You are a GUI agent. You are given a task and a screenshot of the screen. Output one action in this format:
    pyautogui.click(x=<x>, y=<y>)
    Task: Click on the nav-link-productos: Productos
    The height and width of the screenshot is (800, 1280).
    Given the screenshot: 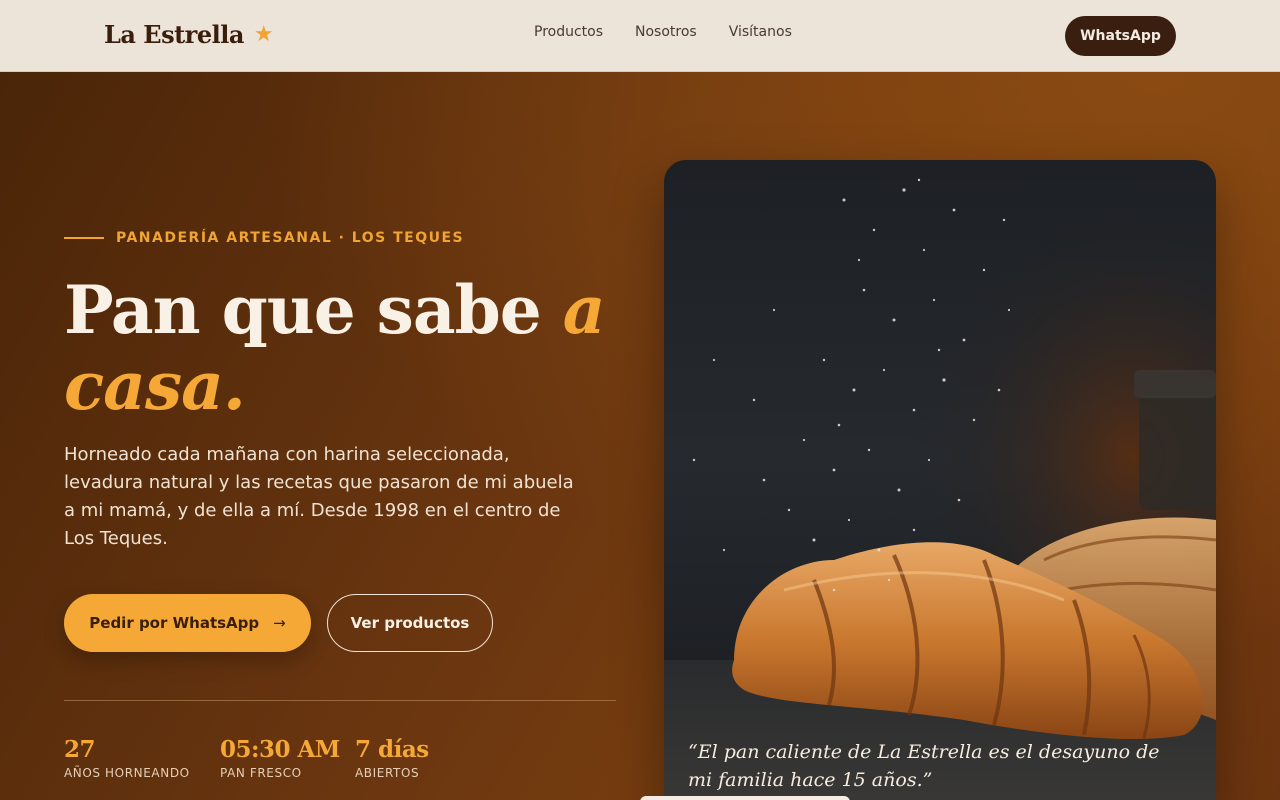 What is the action you would take?
    pyautogui.click(x=568, y=32)
    